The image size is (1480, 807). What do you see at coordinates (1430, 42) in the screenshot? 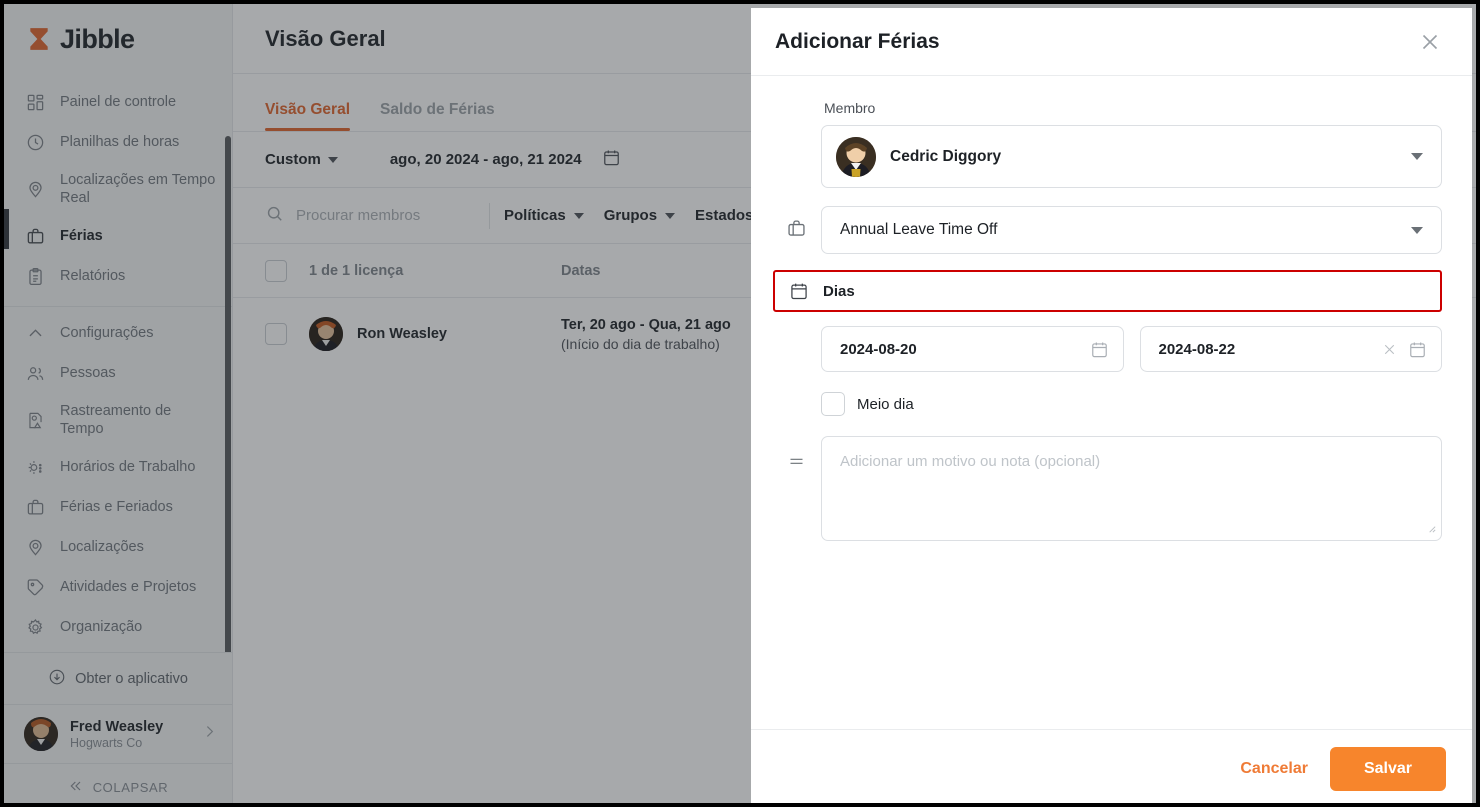
I see `close-icon` at bounding box center [1430, 42].